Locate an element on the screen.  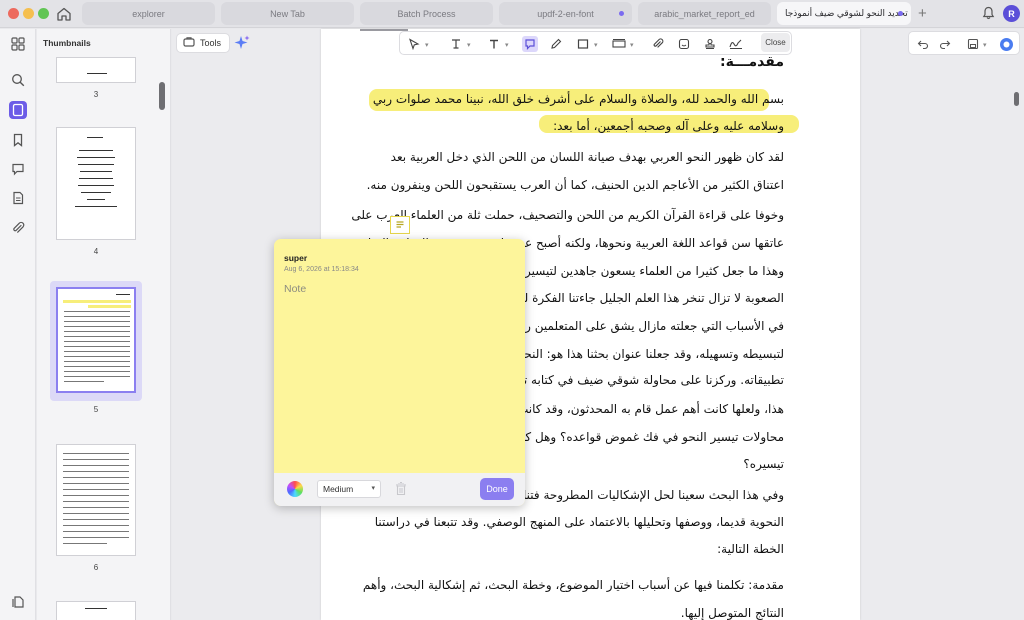
color-picker-icon is located at coordinates (295, 489).